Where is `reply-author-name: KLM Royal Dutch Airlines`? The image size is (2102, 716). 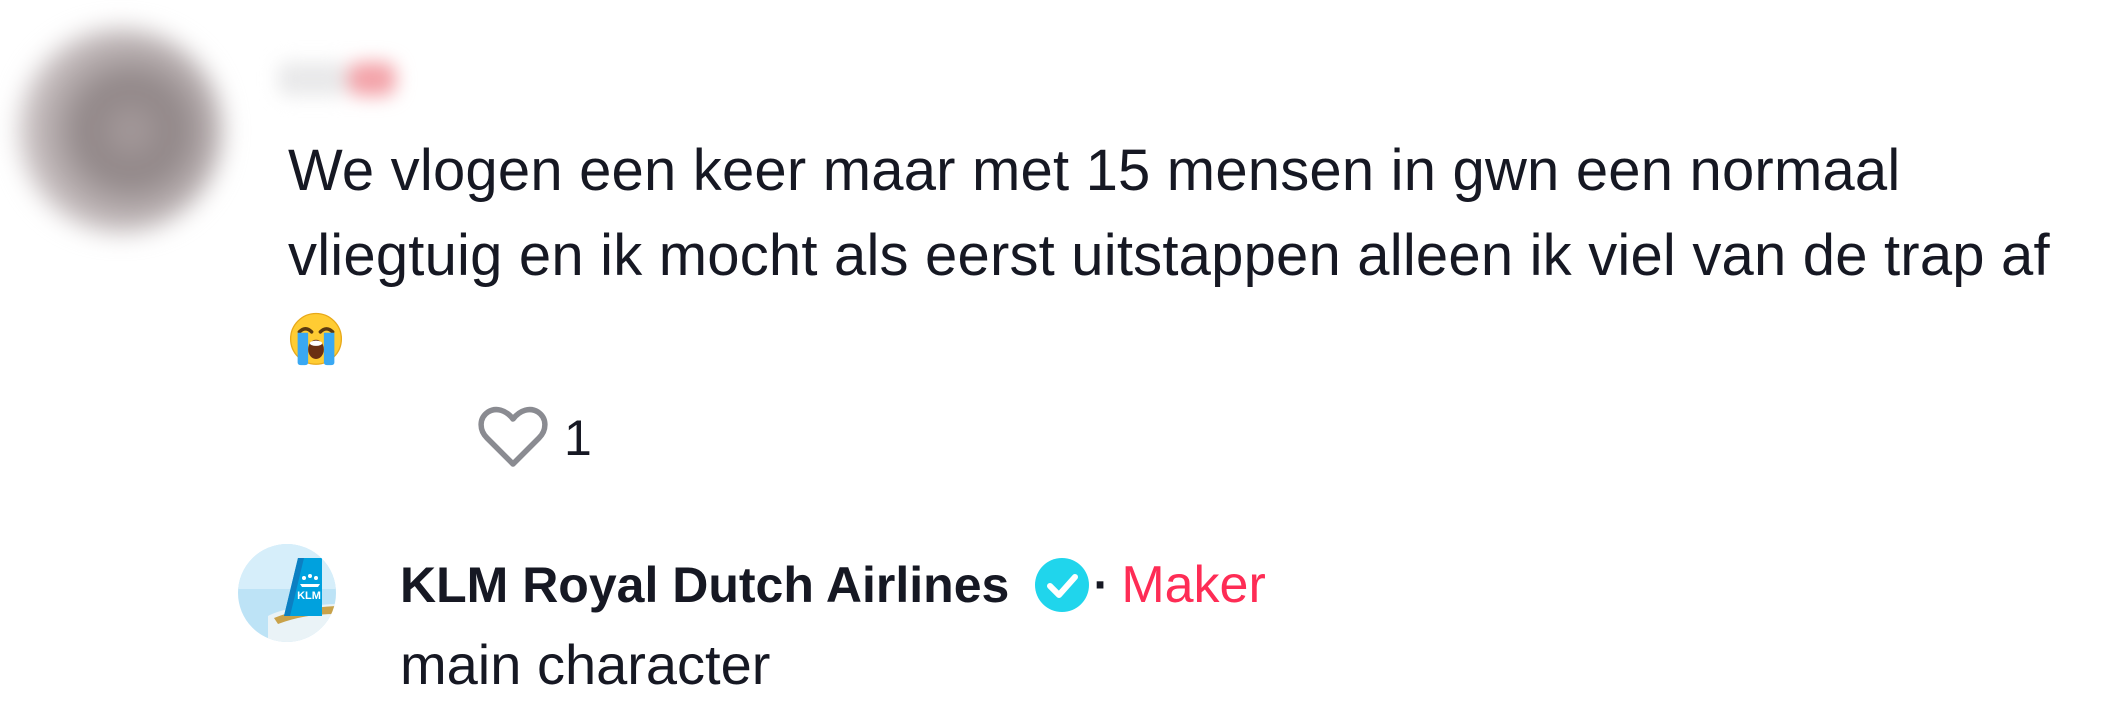
reply-author-name: KLM Royal Dutch Airlines is located at coordinates (704, 585).